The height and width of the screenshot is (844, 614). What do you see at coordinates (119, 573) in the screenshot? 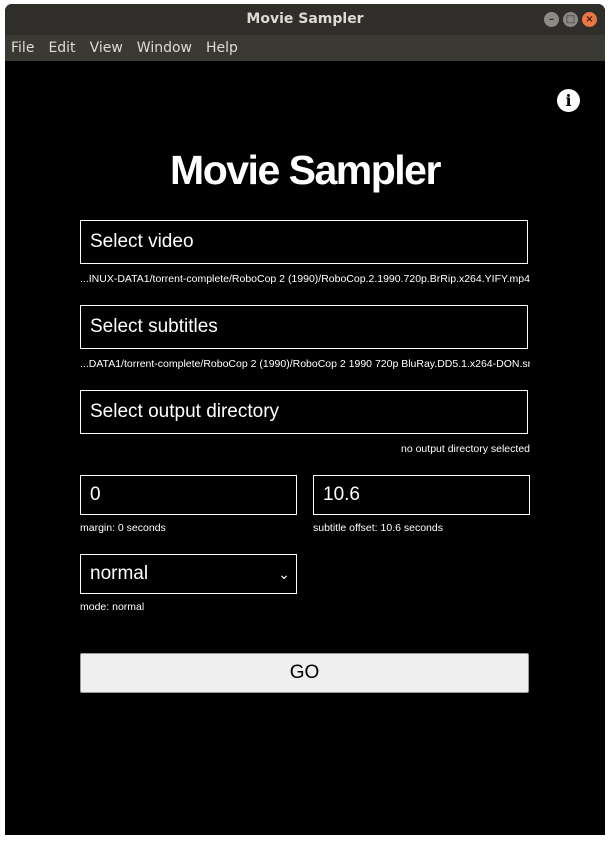
I see `mode-select-value: normal` at bounding box center [119, 573].